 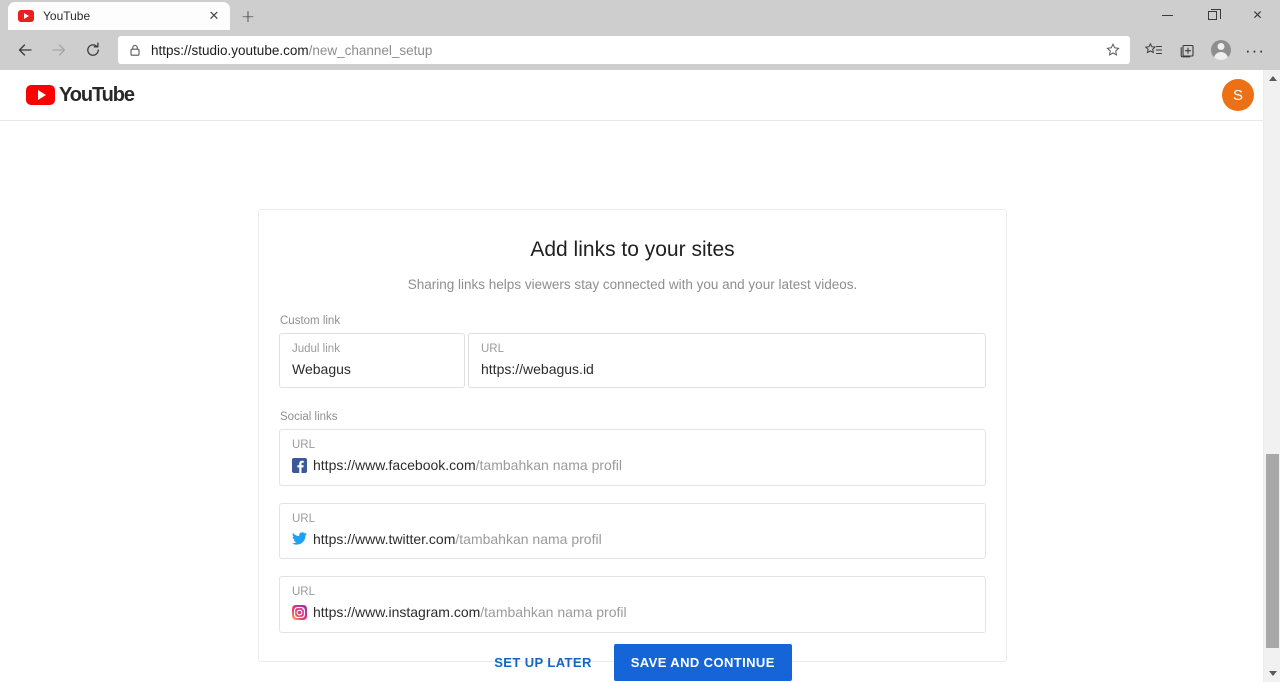 What do you see at coordinates (304, 445) in the screenshot?
I see `social-link-facebook-label: URL` at bounding box center [304, 445].